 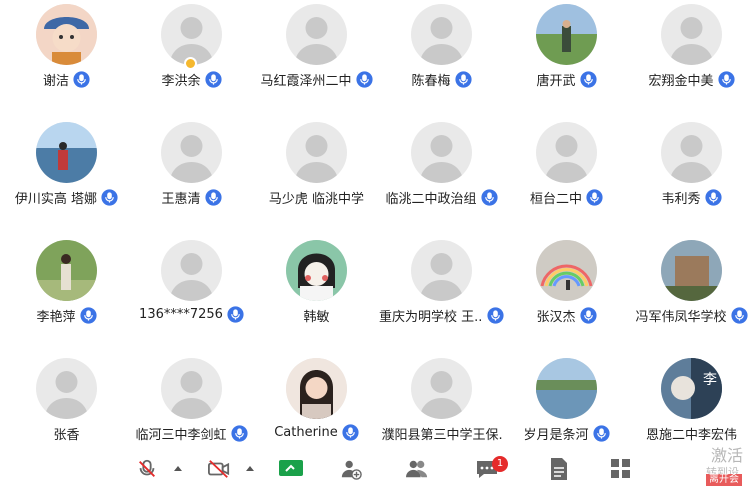 What do you see at coordinates (181, 81) in the screenshot?
I see `participant-name: 李洪余` at bounding box center [181, 81].